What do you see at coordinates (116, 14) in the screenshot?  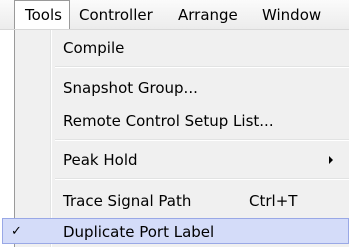 I see `menu-controller: Controller` at bounding box center [116, 14].